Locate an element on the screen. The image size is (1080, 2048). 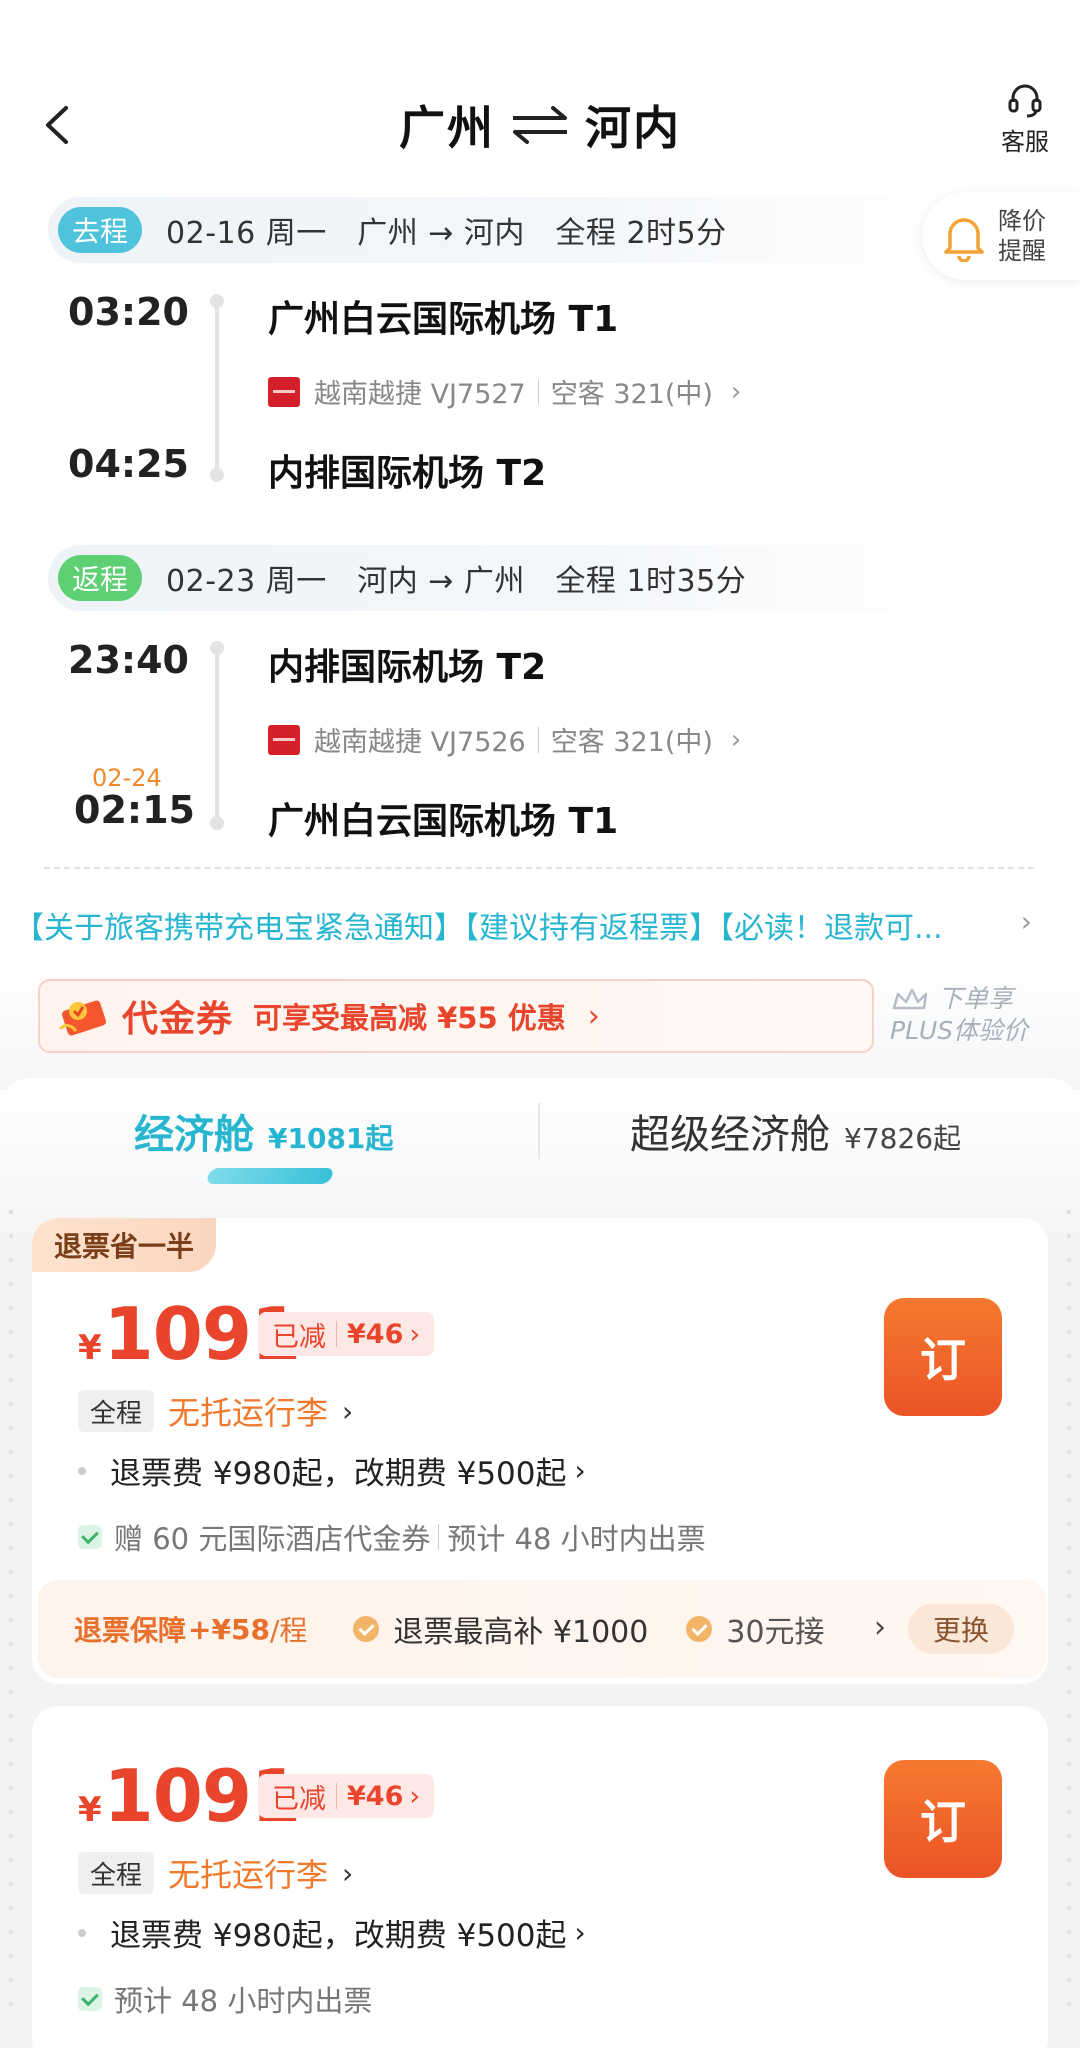
fare-badge: 退票省一半 is located at coordinates (124, 1245).